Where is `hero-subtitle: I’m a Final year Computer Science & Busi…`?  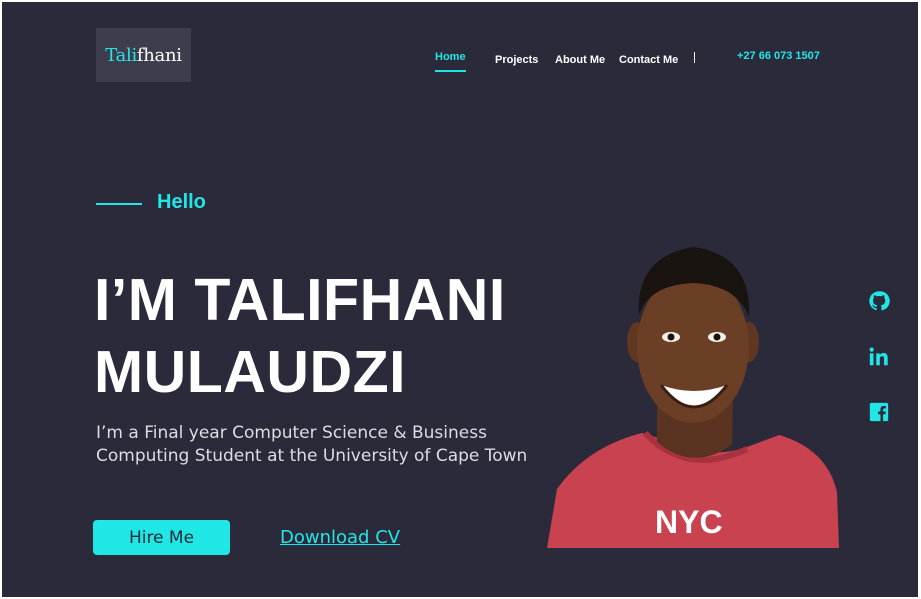 hero-subtitle: I’m a Final year Computer Science & Busi… is located at coordinates (331, 445).